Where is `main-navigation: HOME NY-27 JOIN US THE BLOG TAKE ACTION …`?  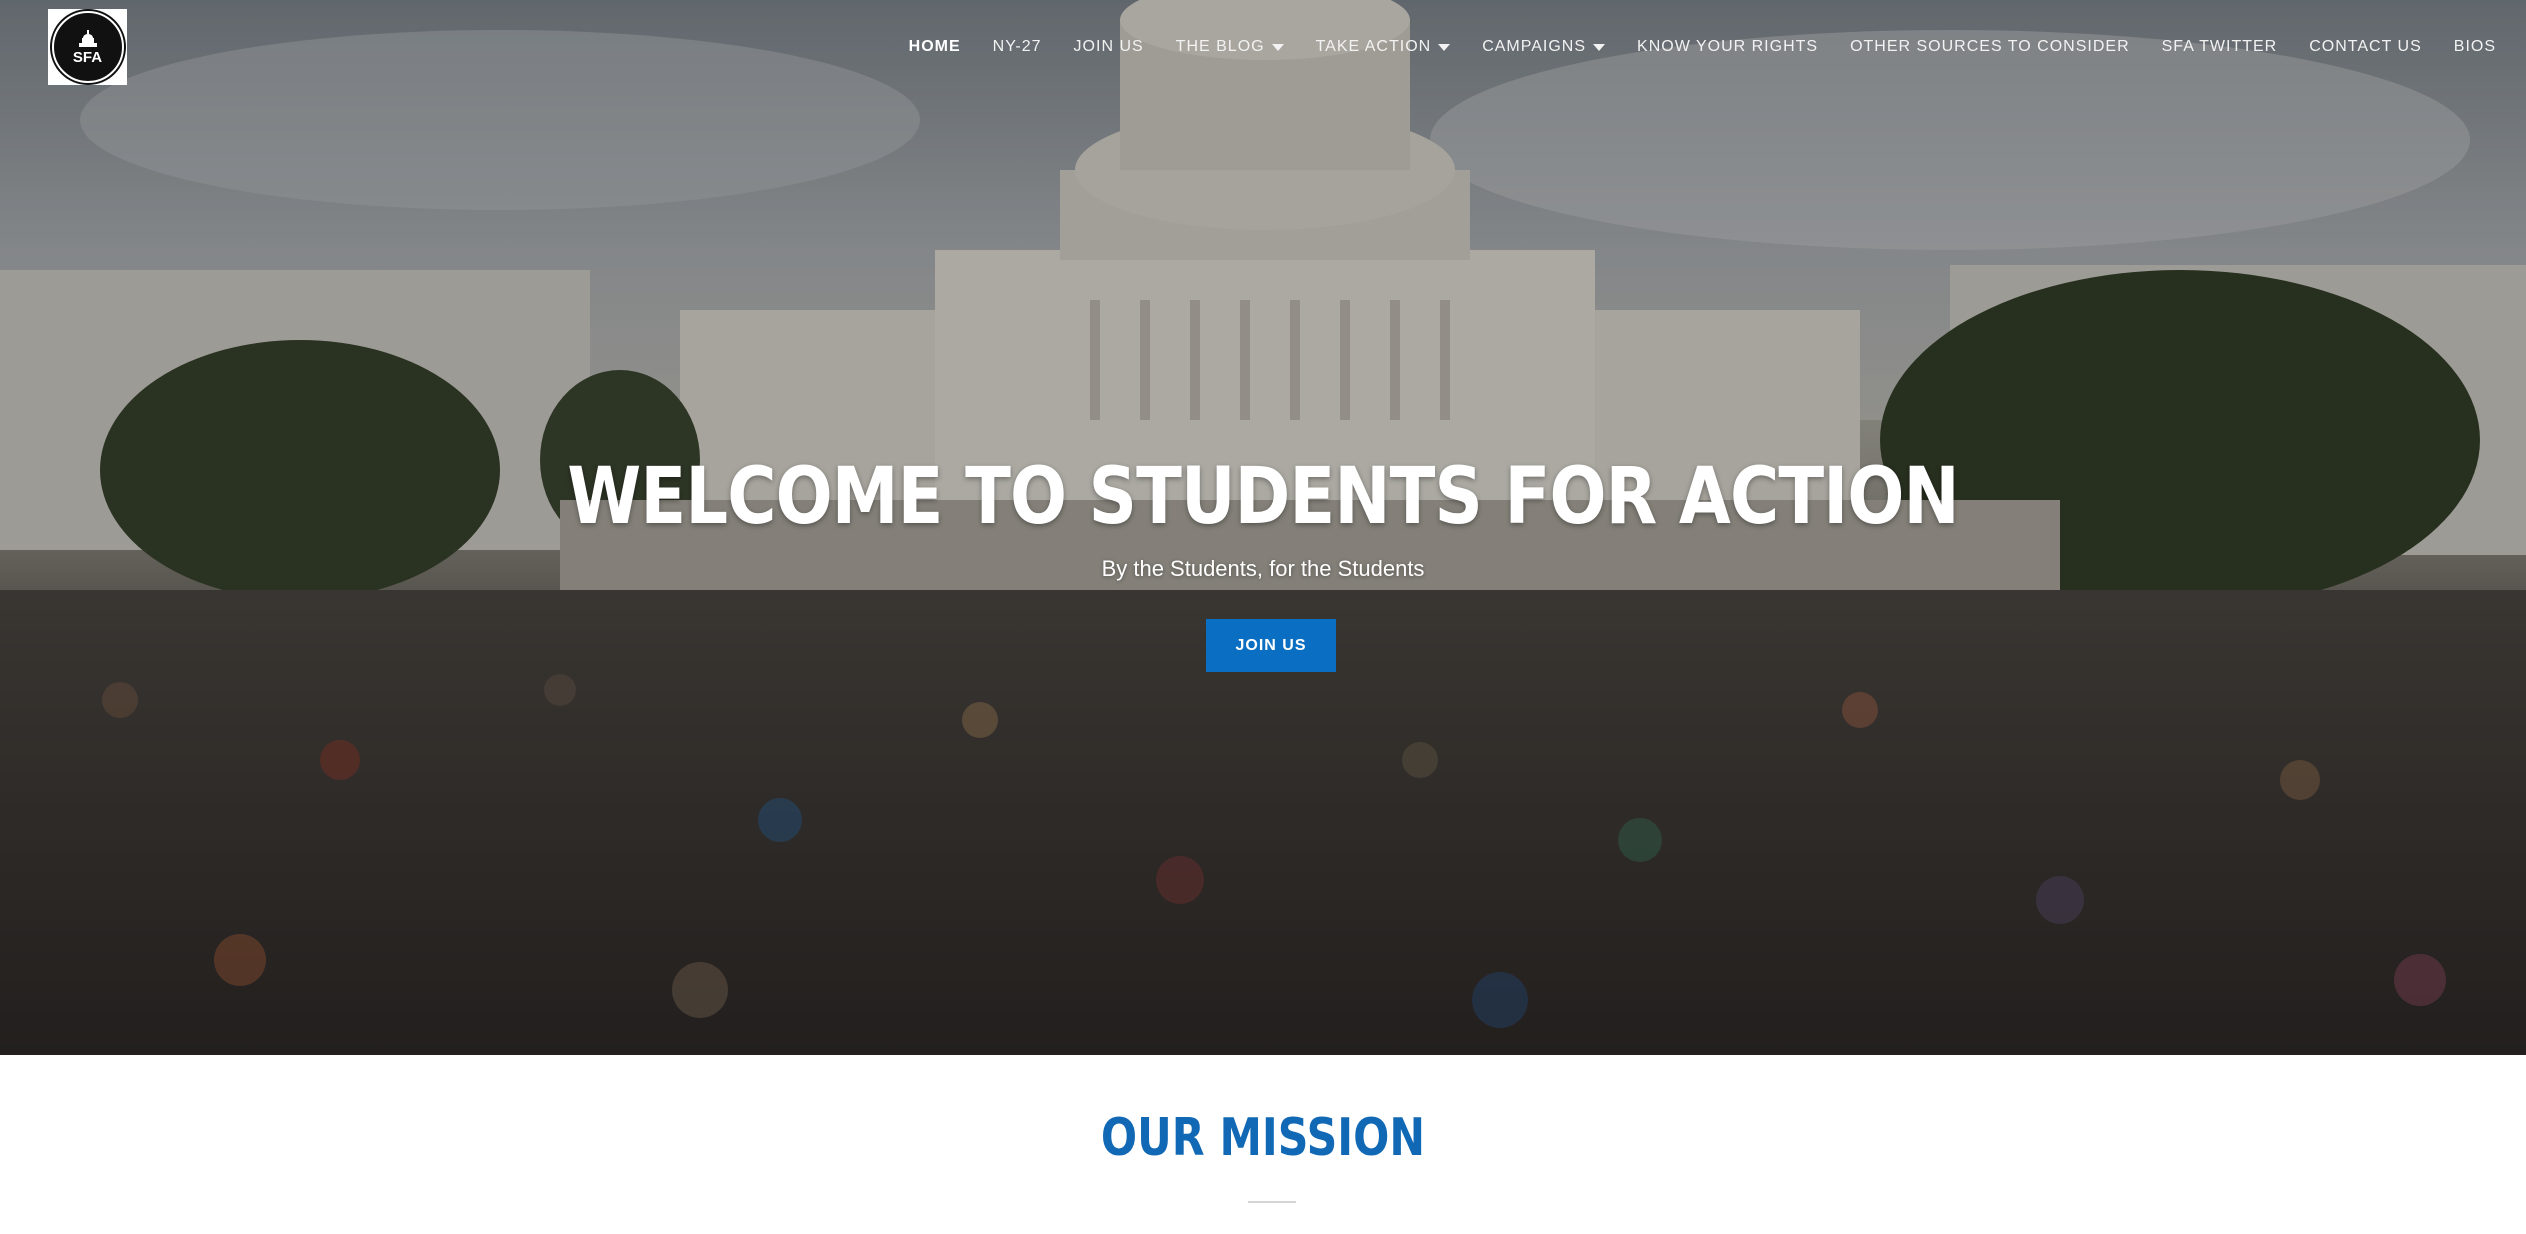
main-navigation: HOME NY-27 JOIN US THE BLOG TAKE ACTION … is located at coordinates (1702, 47).